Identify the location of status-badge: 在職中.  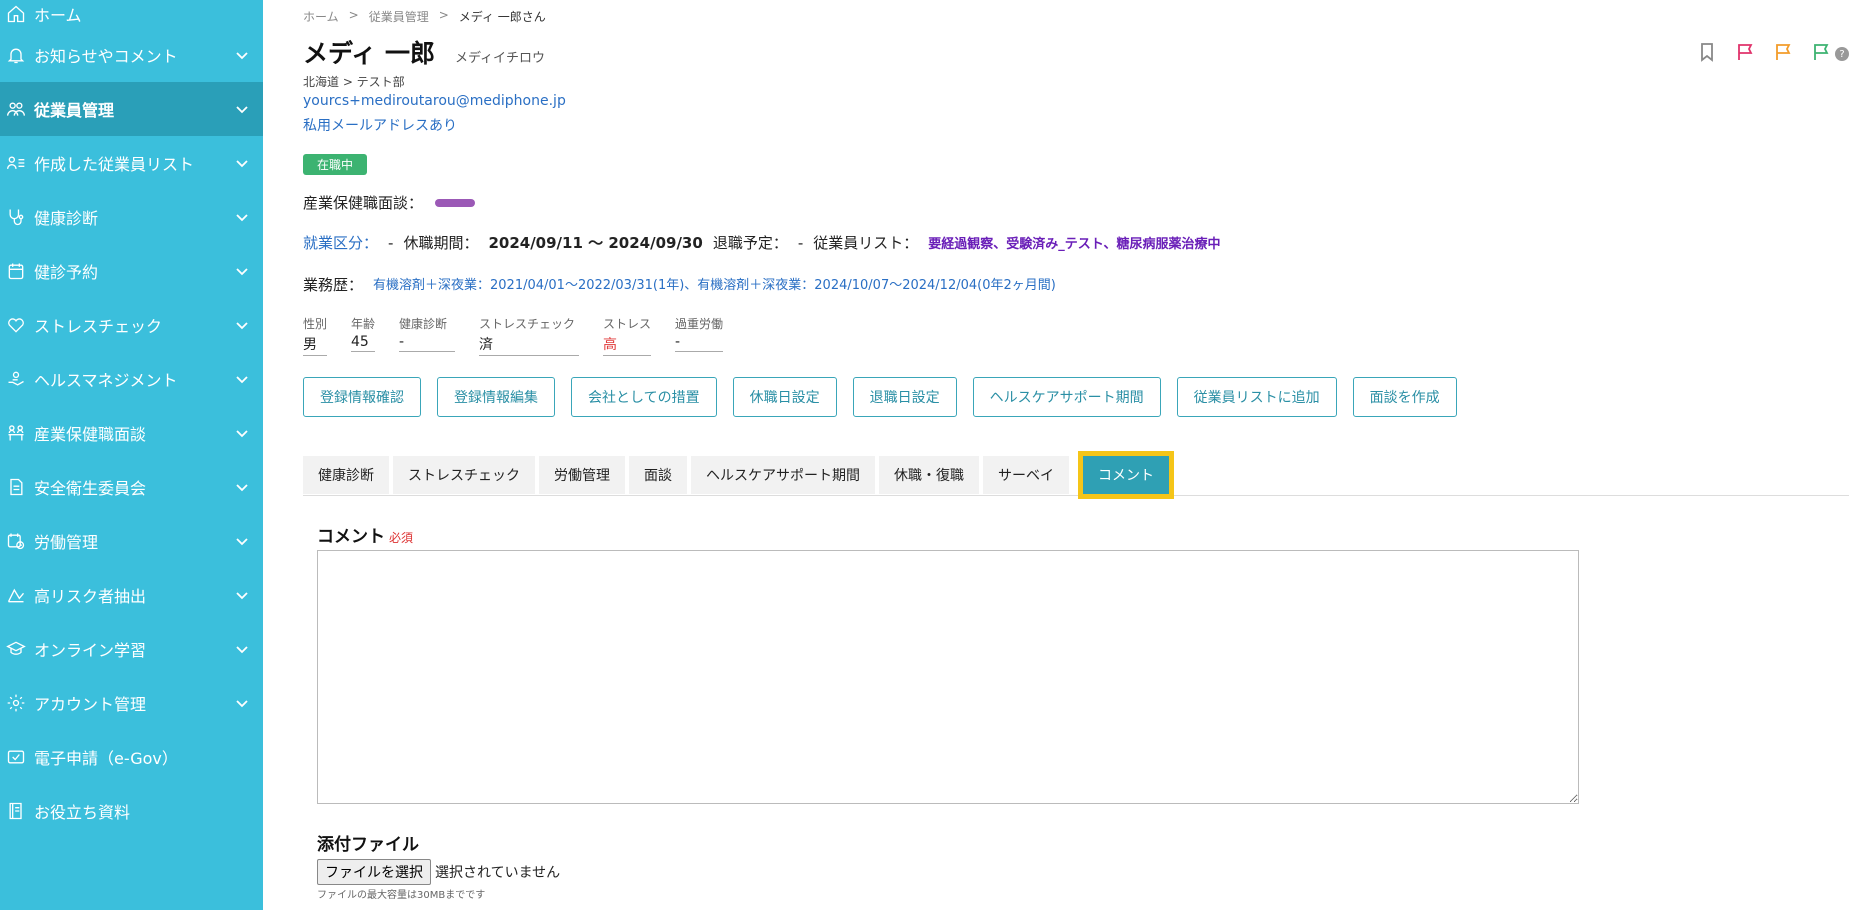
(335, 164).